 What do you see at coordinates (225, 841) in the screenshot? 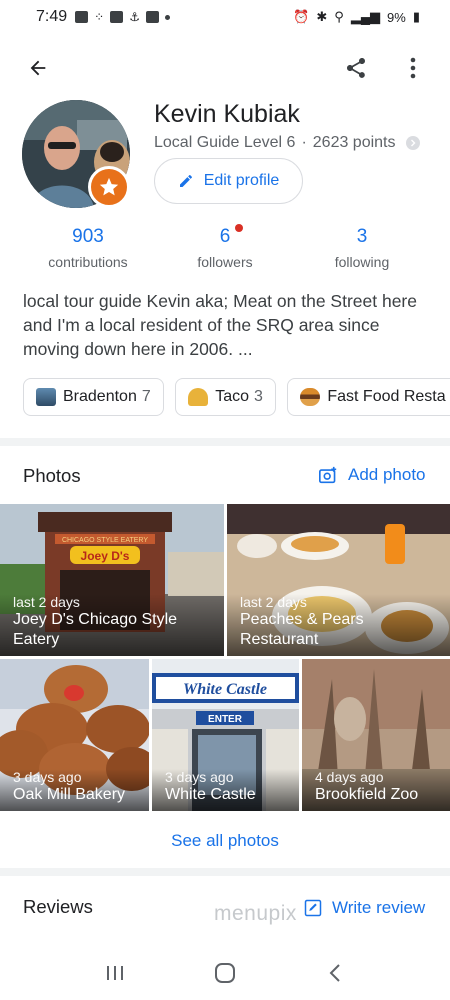
I see `see-all-photos-link: See all photos` at bounding box center [225, 841].